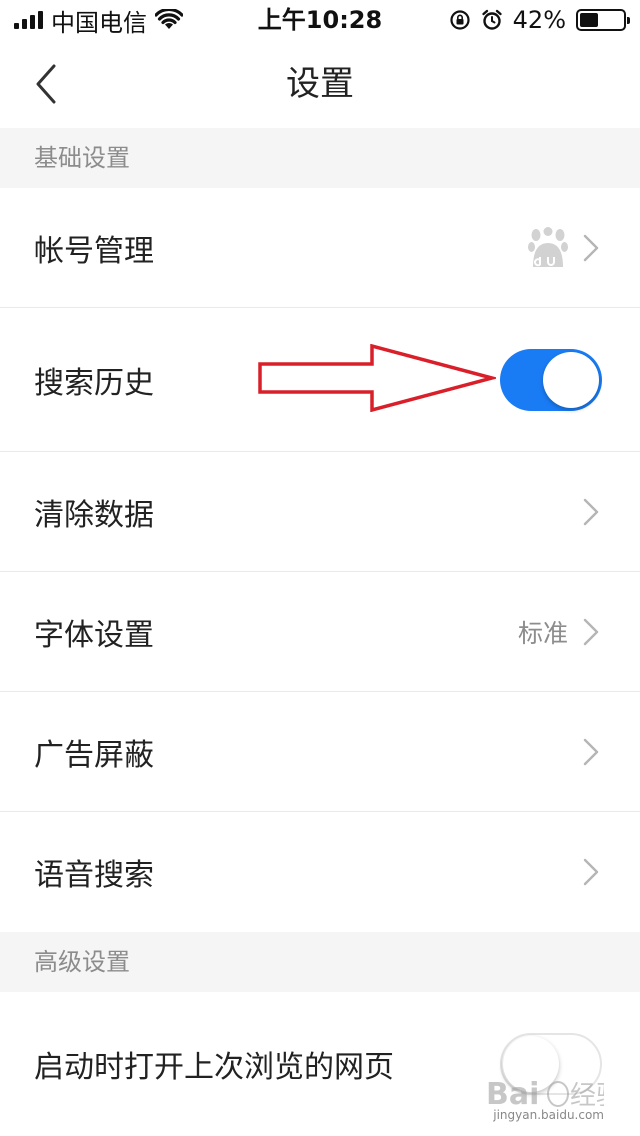 Image resolution: width=640 pixels, height=1136 pixels. What do you see at coordinates (169, 19) in the screenshot?
I see `wifi-icon` at bounding box center [169, 19].